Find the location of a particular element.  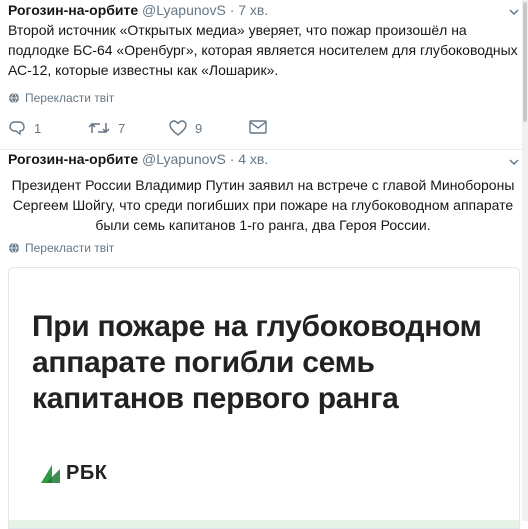

tweet-header: Рогозин-на-орбите @LyapunovS · 7 хв. is located at coordinates (138, 10).